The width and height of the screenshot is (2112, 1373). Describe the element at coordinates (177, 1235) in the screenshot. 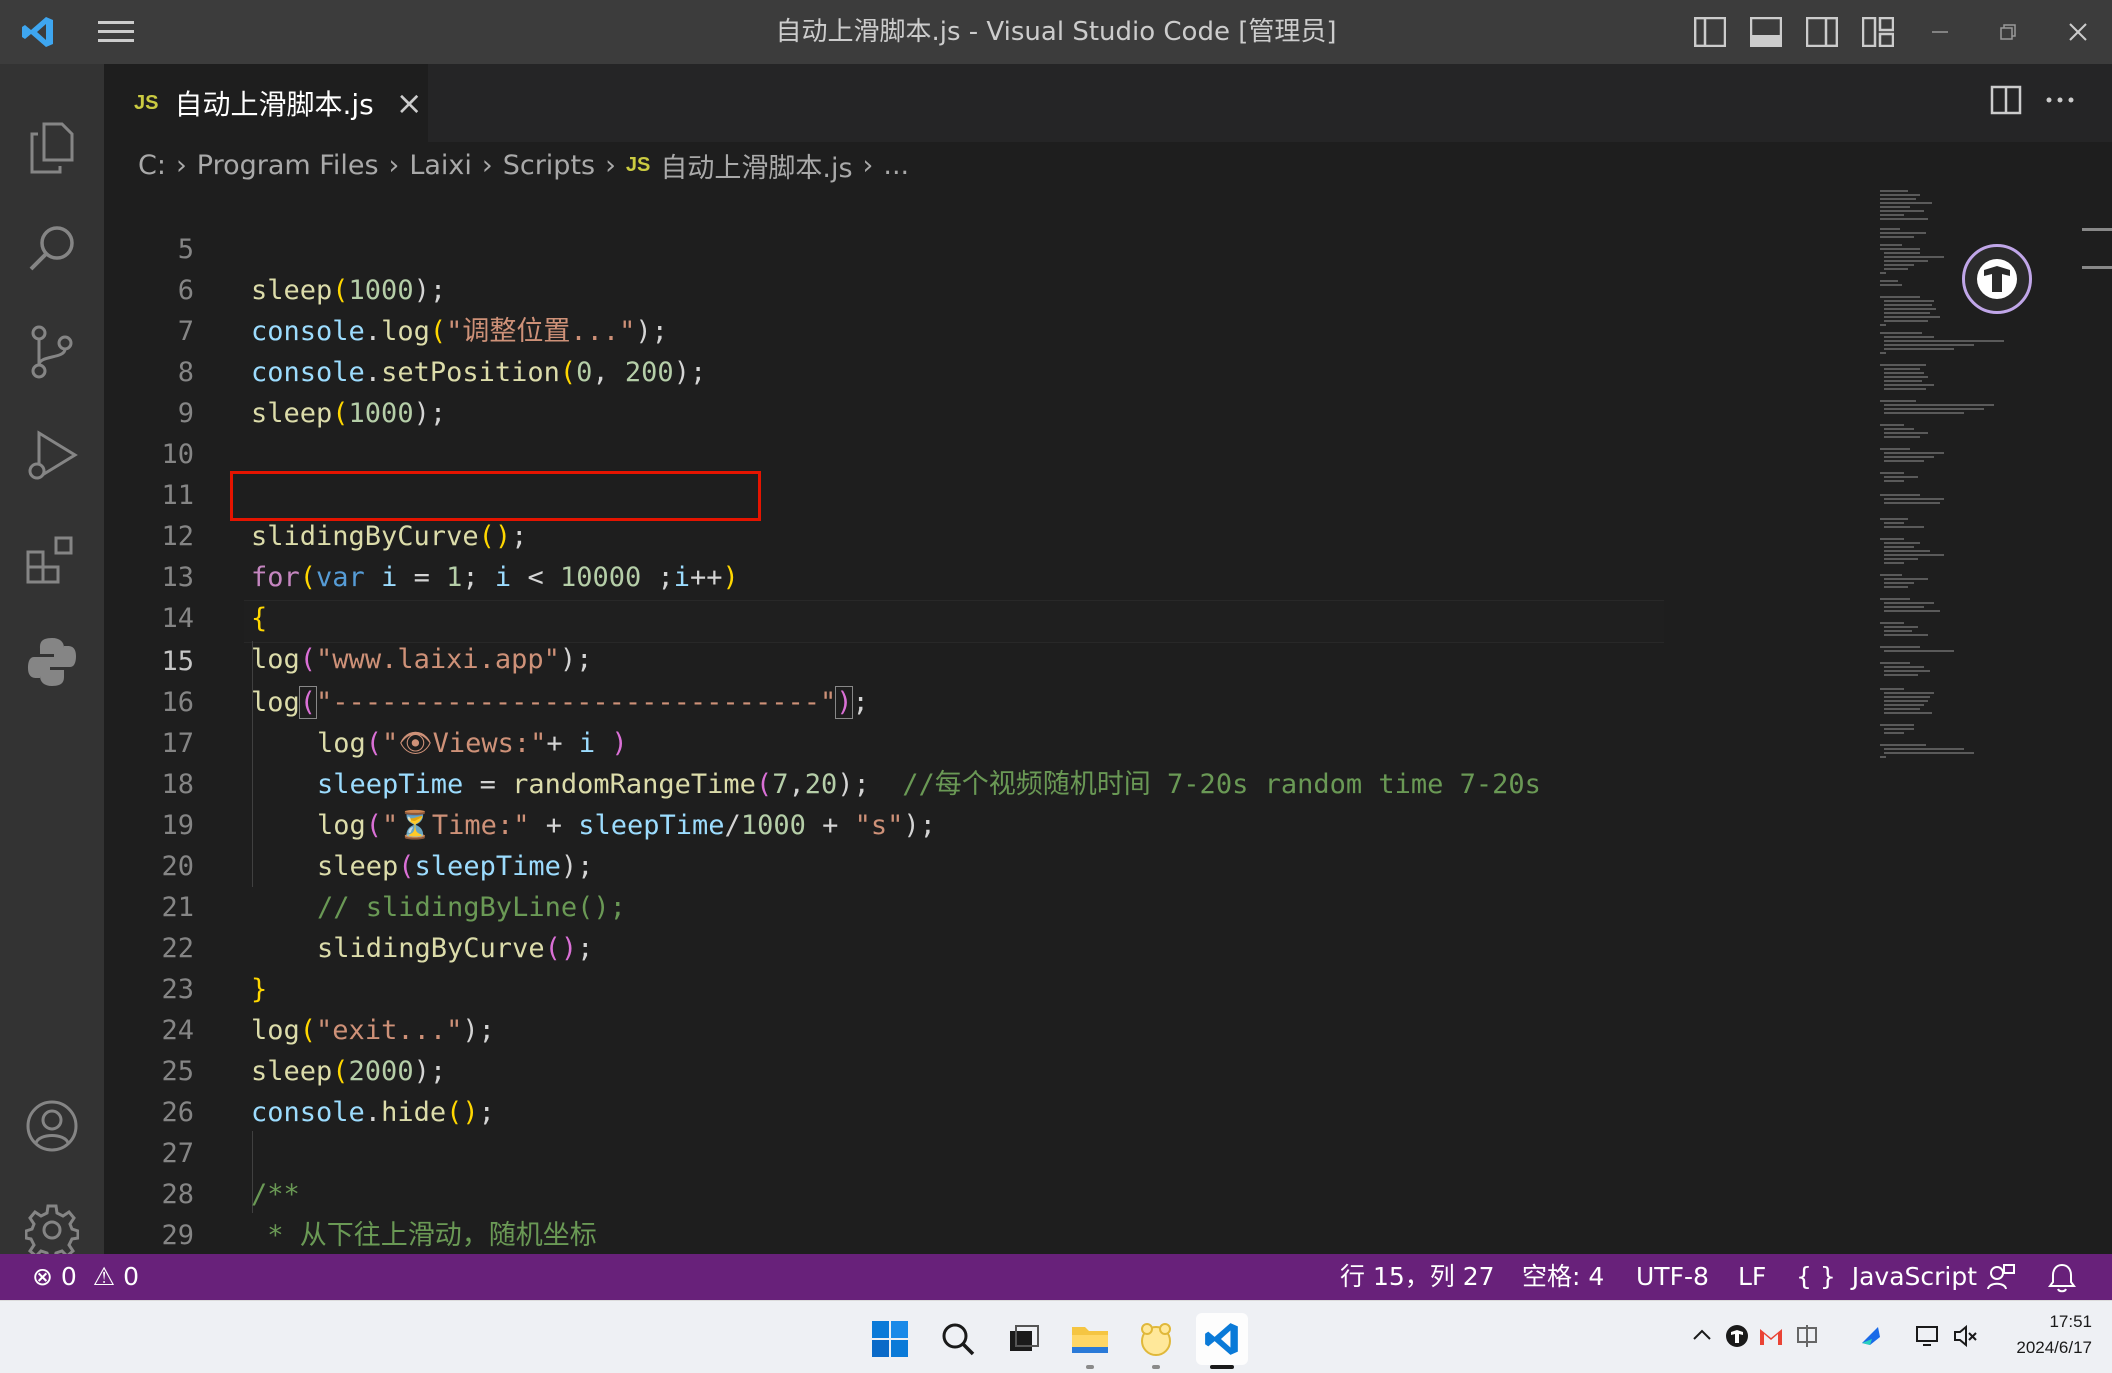

I see `code-line: 29 */` at that location.